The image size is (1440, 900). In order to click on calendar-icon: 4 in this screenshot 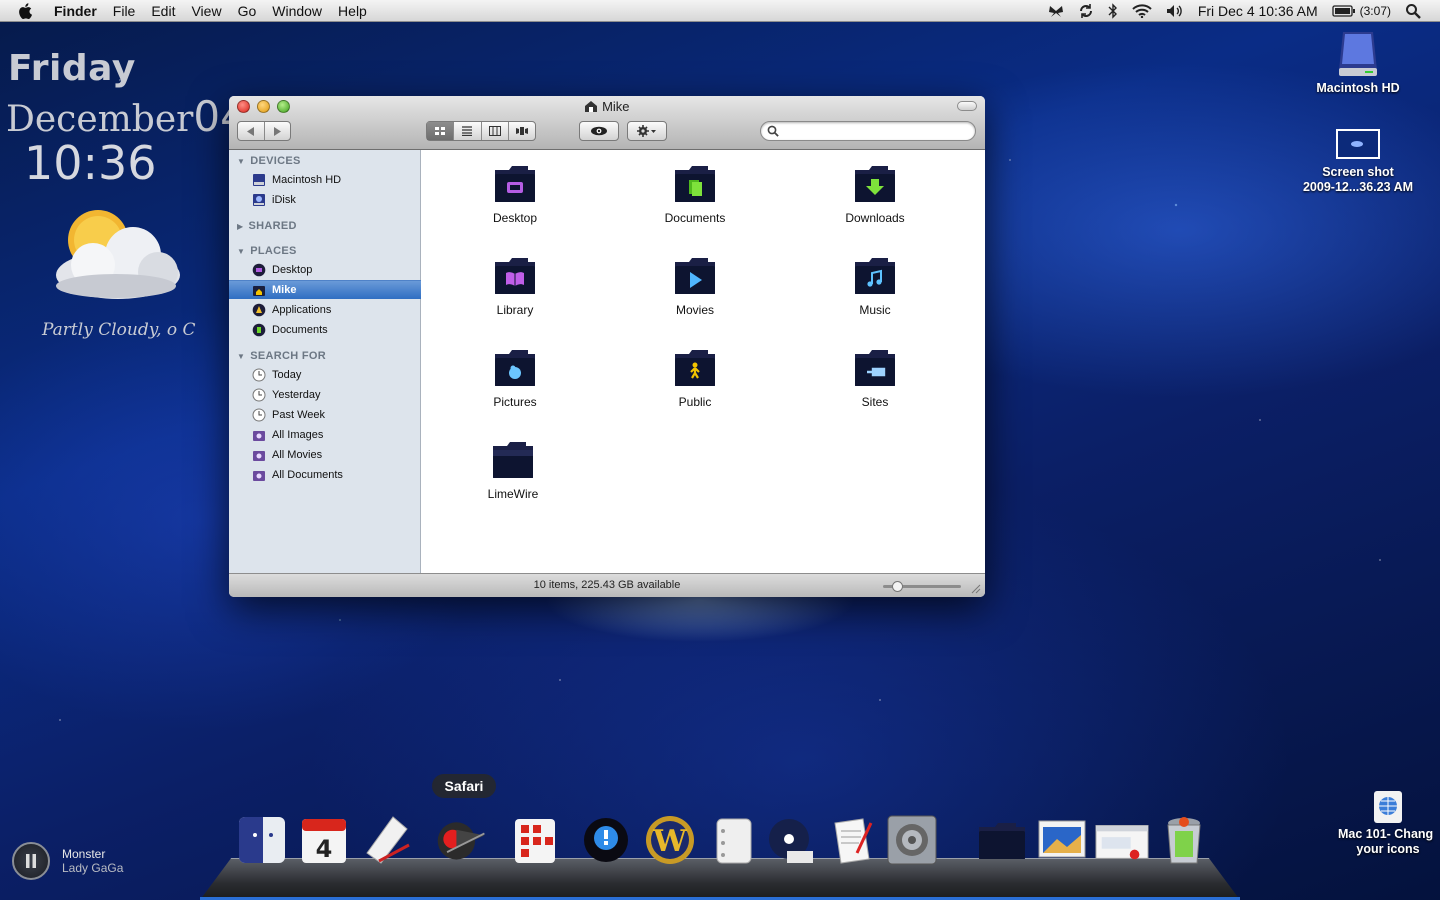, I will do `click(324, 841)`.